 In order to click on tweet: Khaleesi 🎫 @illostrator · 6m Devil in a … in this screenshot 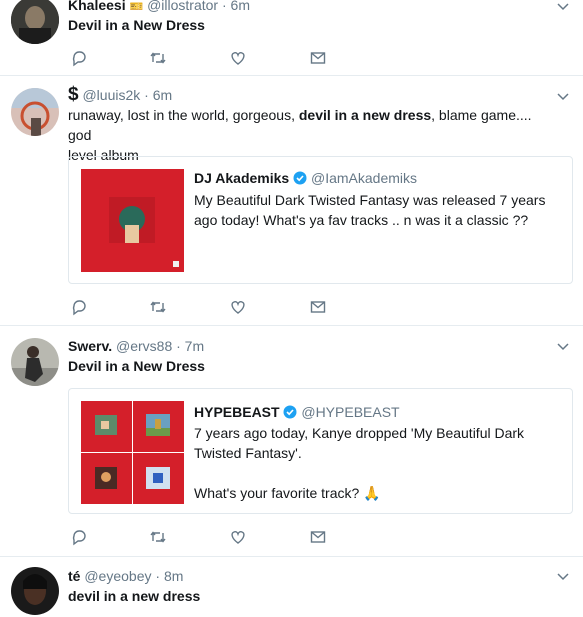, I will do `click(291, 38)`.